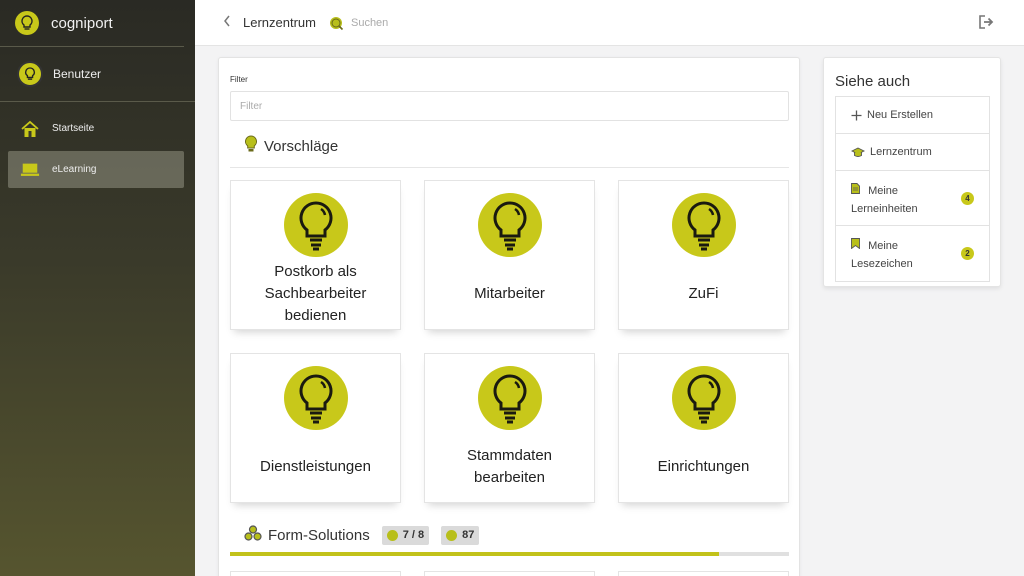 Image resolution: width=1024 pixels, height=576 pixels. What do you see at coordinates (873, 81) in the screenshot?
I see `see-also-title: Siehe auch` at bounding box center [873, 81].